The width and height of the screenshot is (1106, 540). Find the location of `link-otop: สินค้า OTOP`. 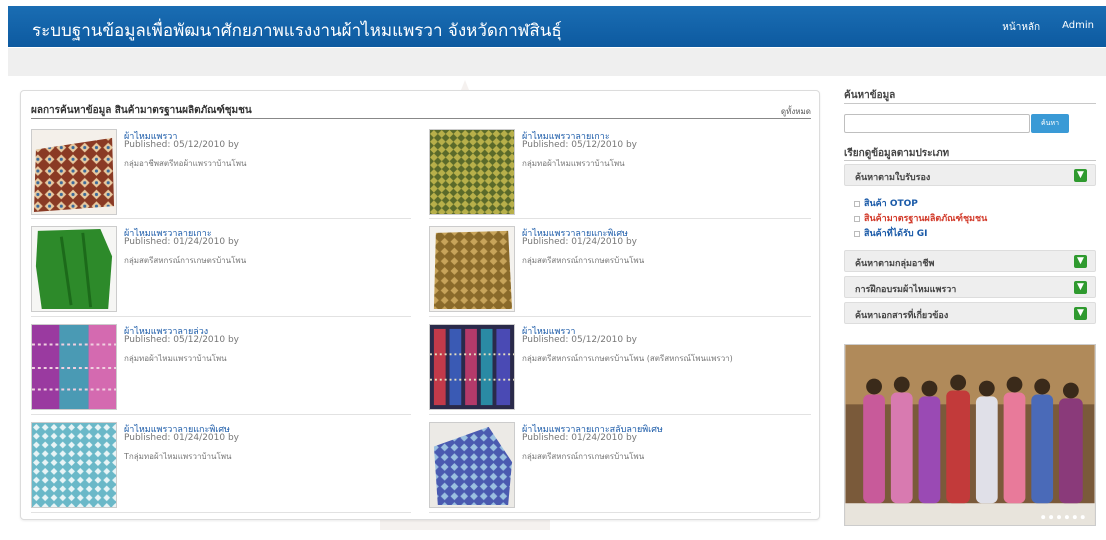

link-otop: สินค้า OTOP is located at coordinates (886, 203).